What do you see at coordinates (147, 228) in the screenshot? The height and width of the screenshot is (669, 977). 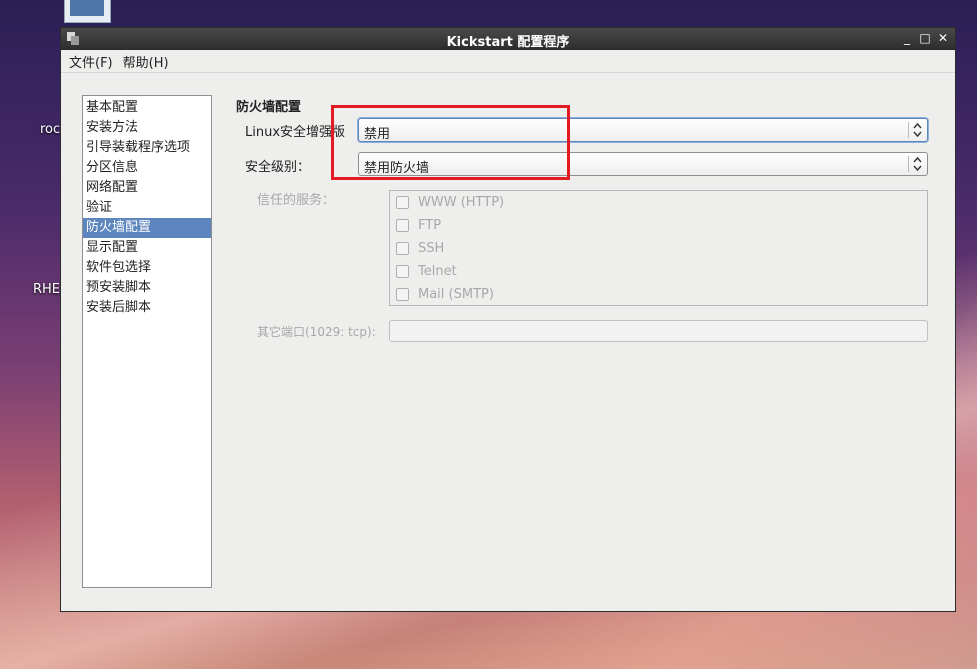 I see `nav-item-firewall-config: 防火墙配置` at bounding box center [147, 228].